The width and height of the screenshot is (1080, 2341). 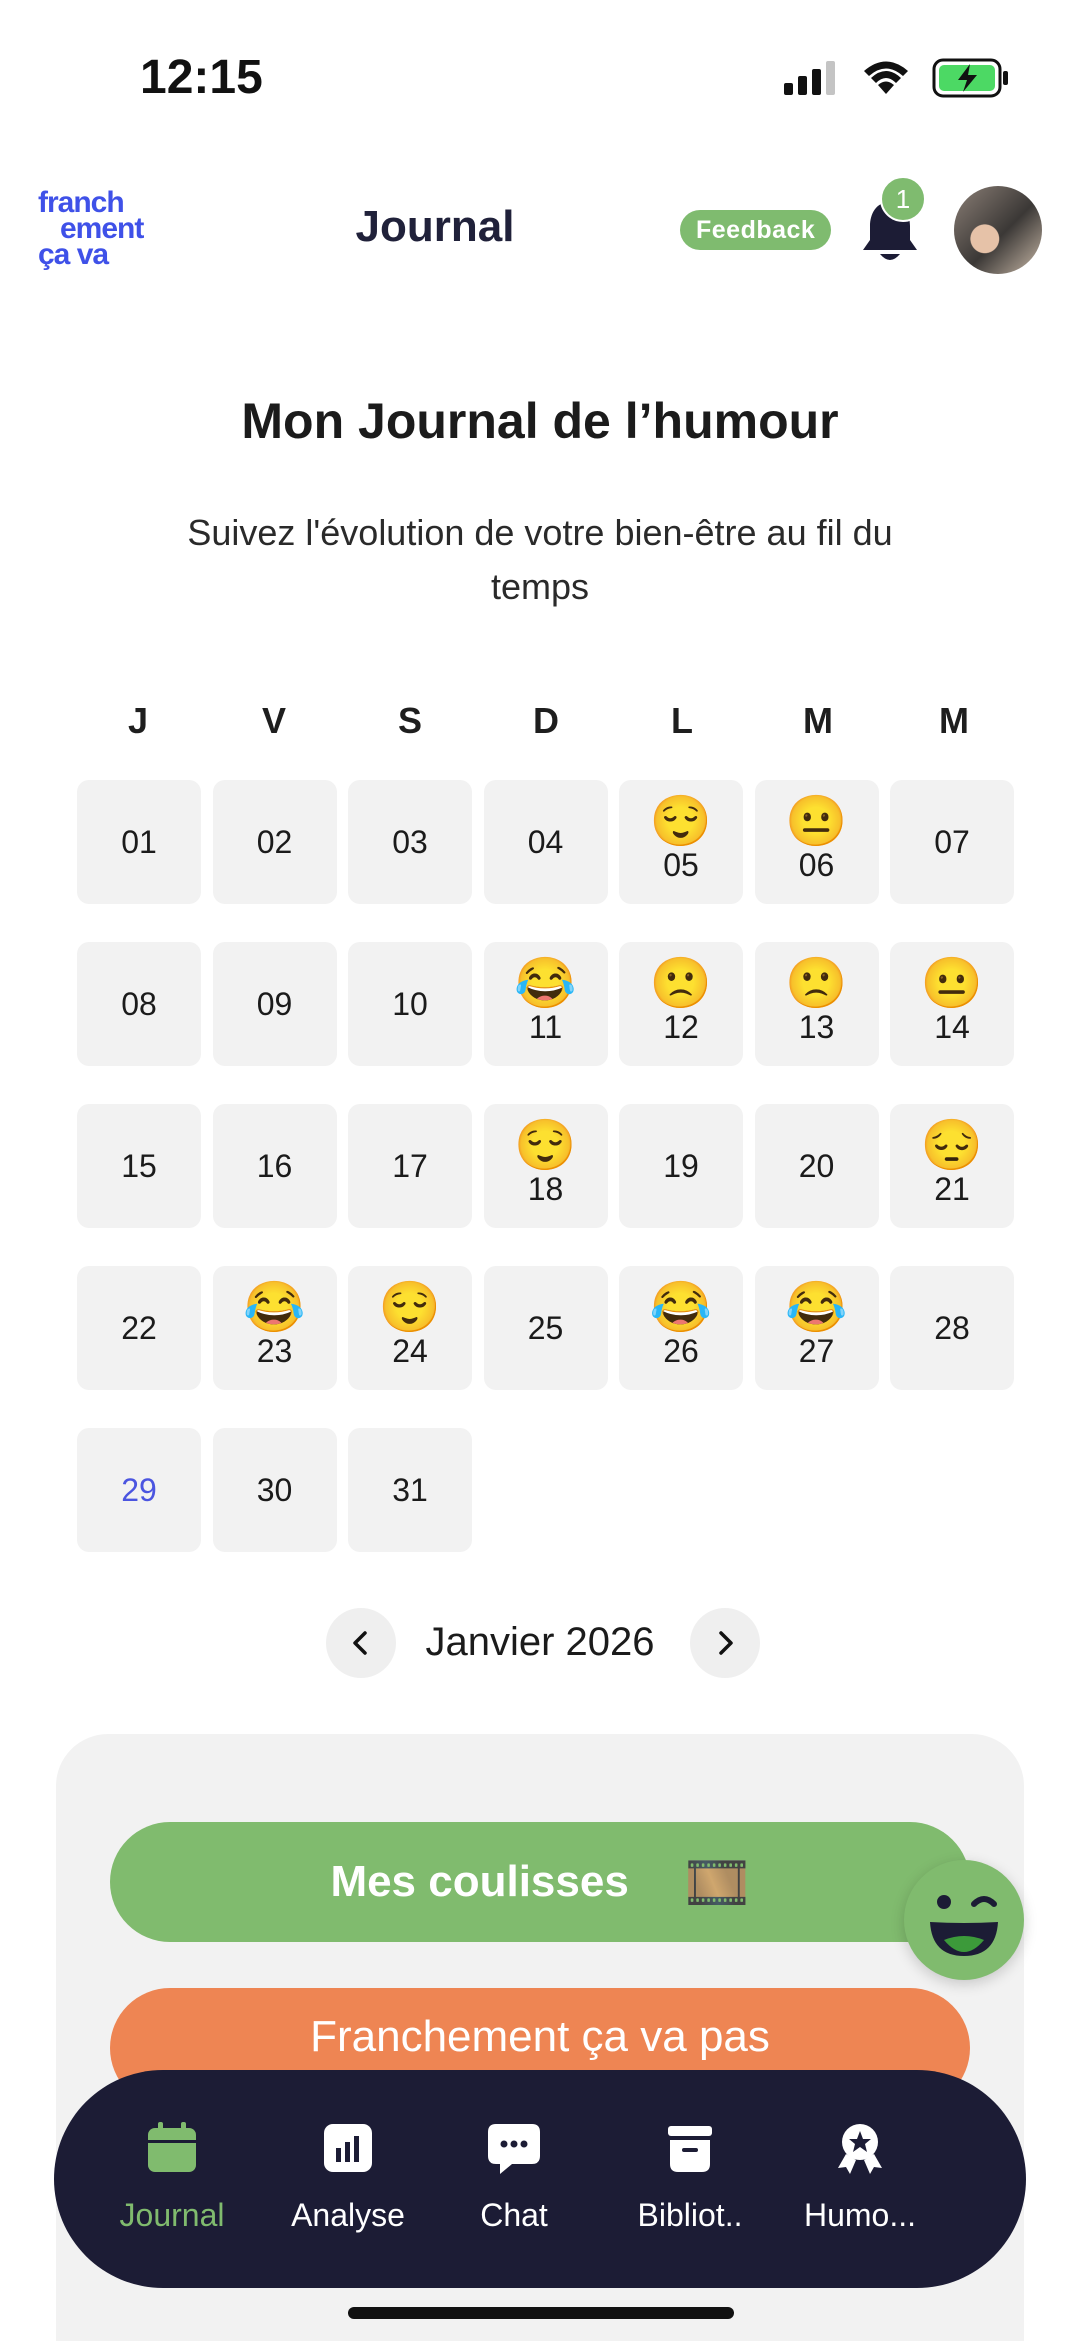 What do you see at coordinates (717, 1882) in the screenshot?
I see `film-icon: 🎞️` at bounding box center [717, 1882].